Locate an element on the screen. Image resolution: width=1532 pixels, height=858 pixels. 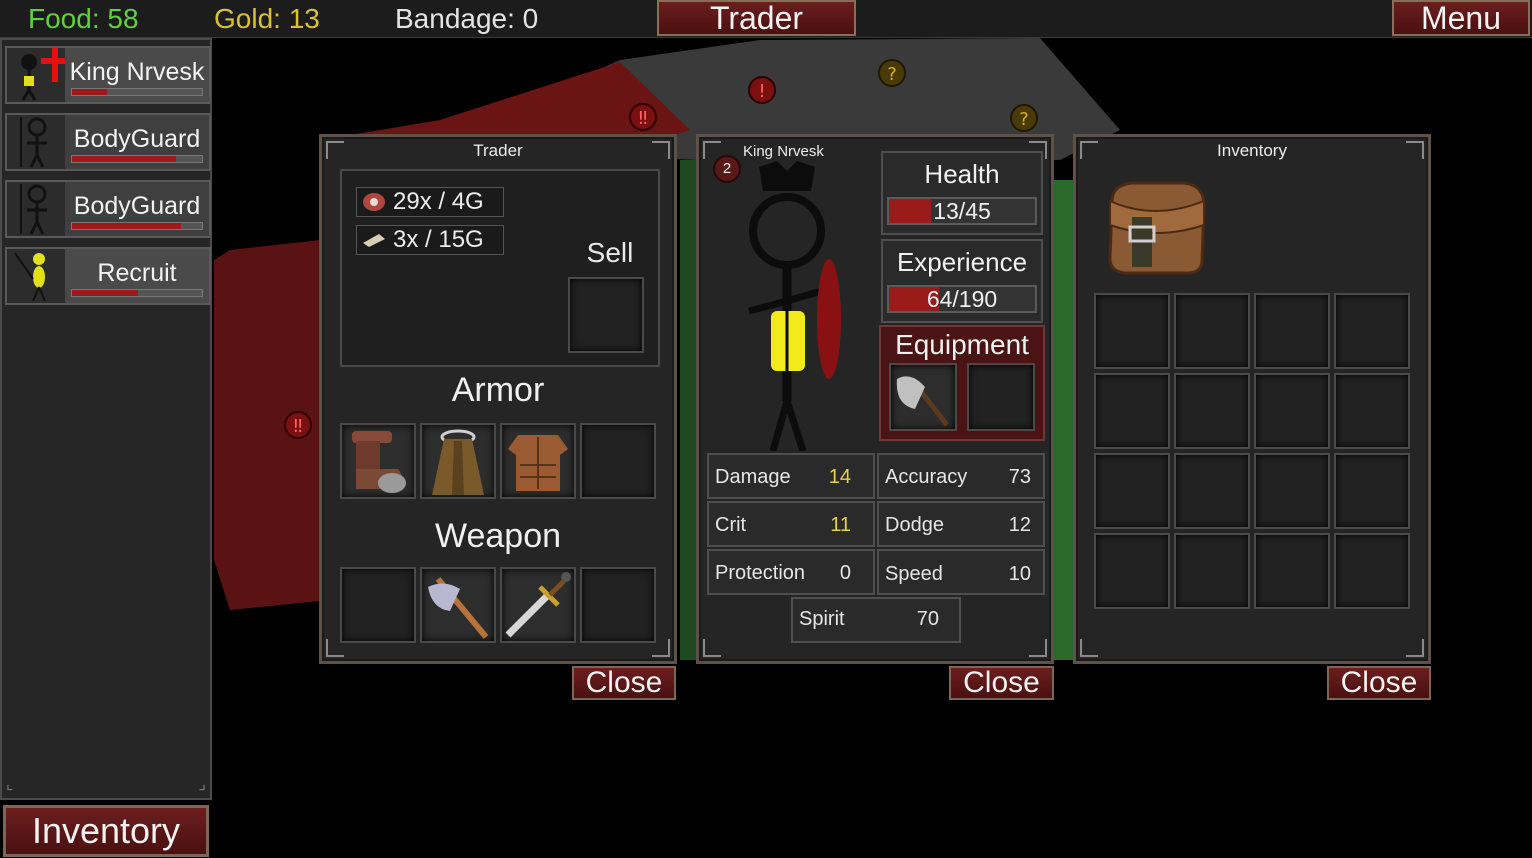
stat-value: 73 is located at coordinates (1019, 477).